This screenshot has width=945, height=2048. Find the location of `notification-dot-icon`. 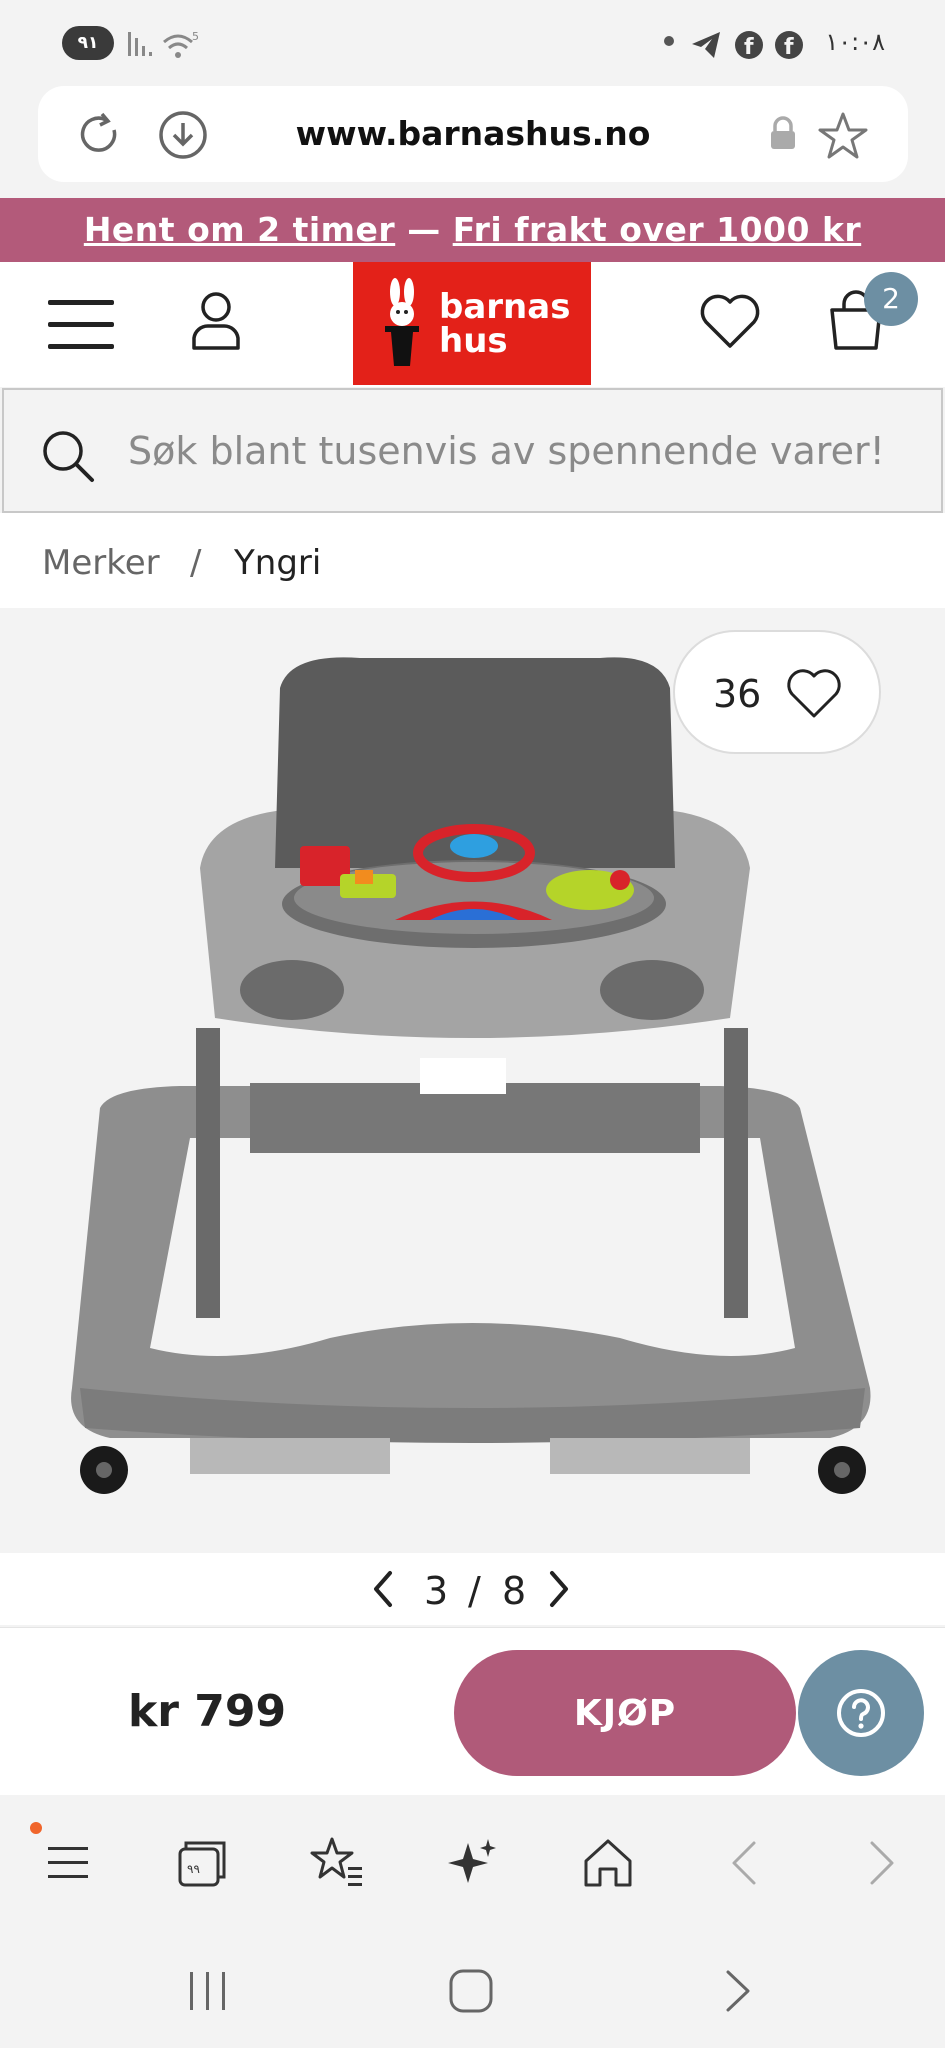

notification-dot-icon is located at coordinates (669, 41).